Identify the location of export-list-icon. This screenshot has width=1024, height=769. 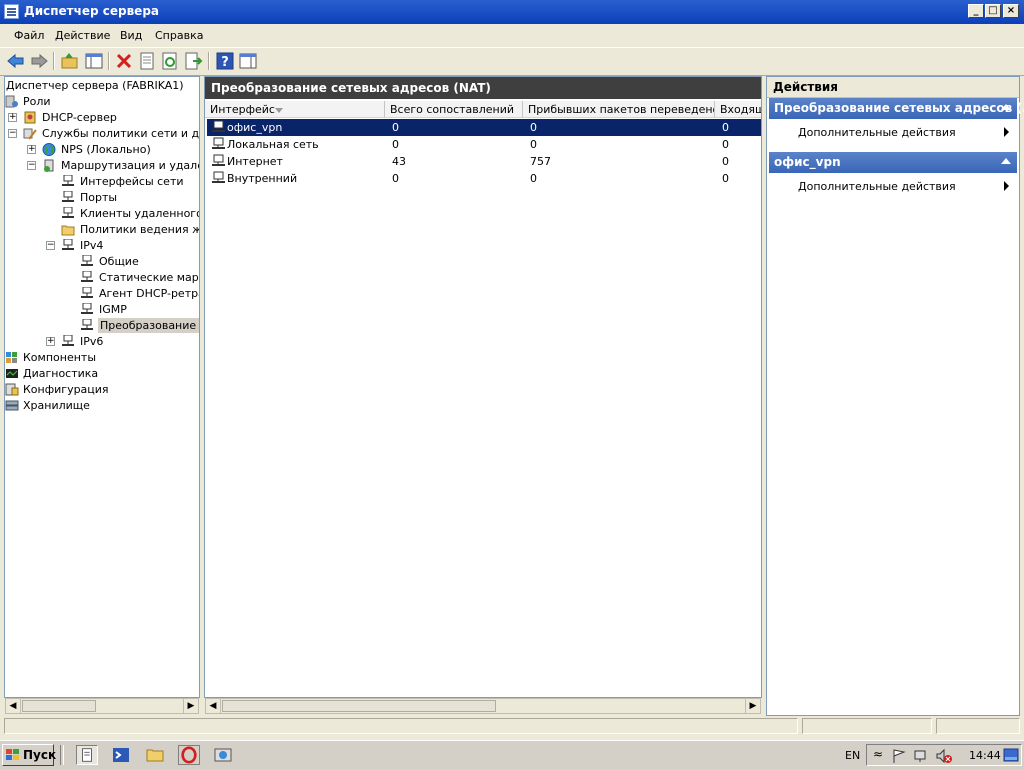
(193, 61).